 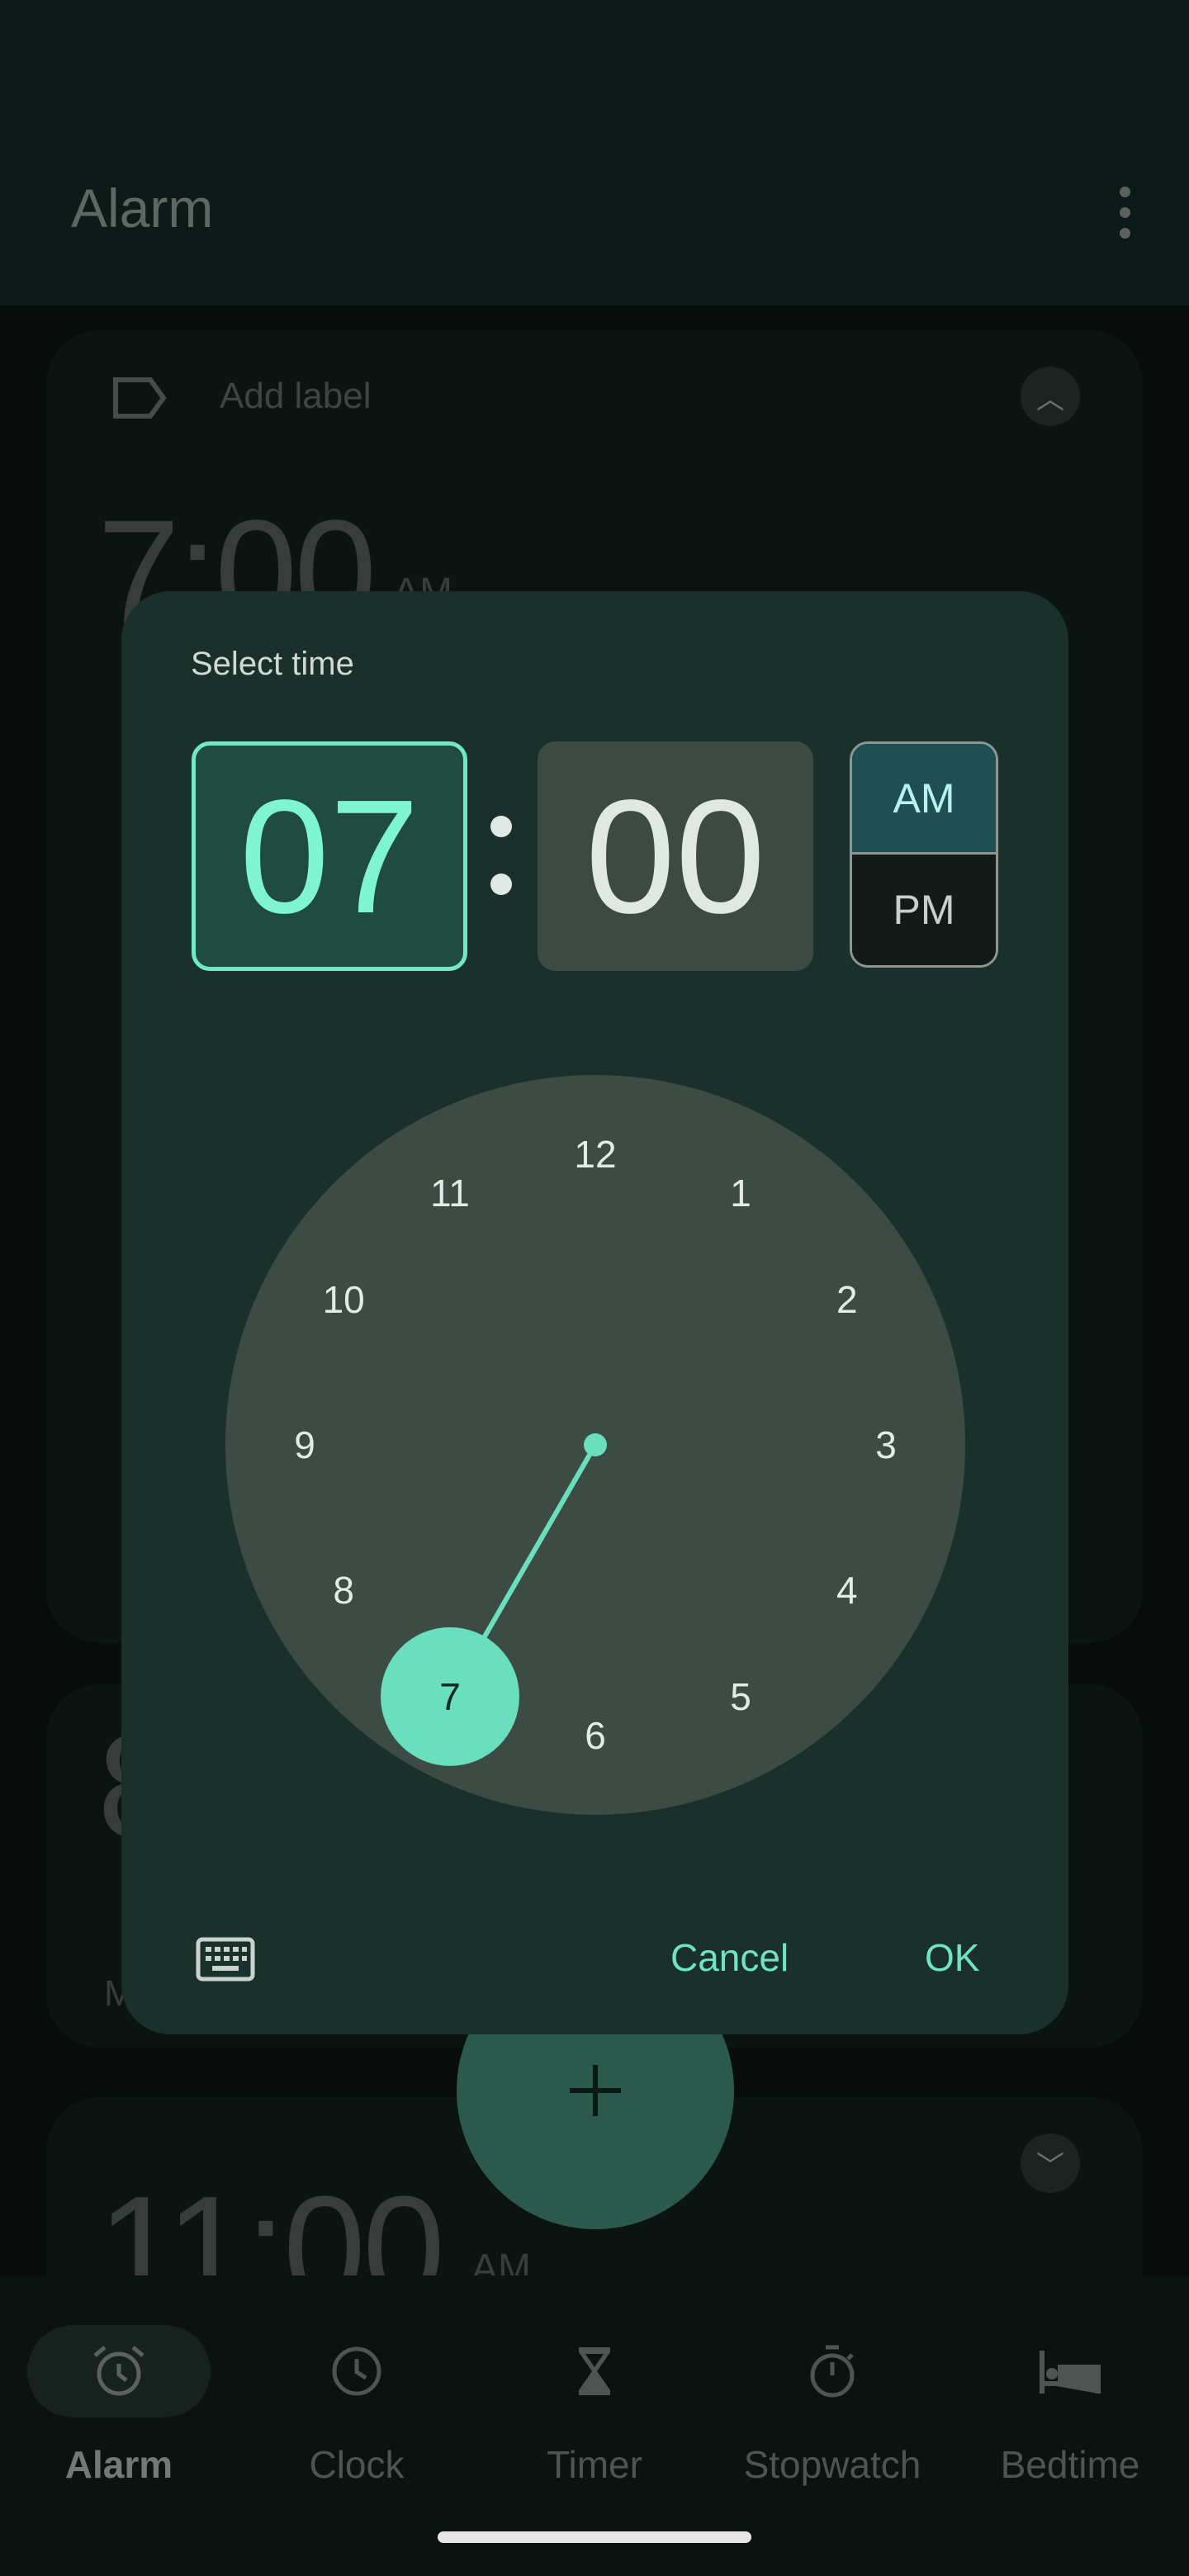 I want to click on time-separator, so click(x=501, y=855).